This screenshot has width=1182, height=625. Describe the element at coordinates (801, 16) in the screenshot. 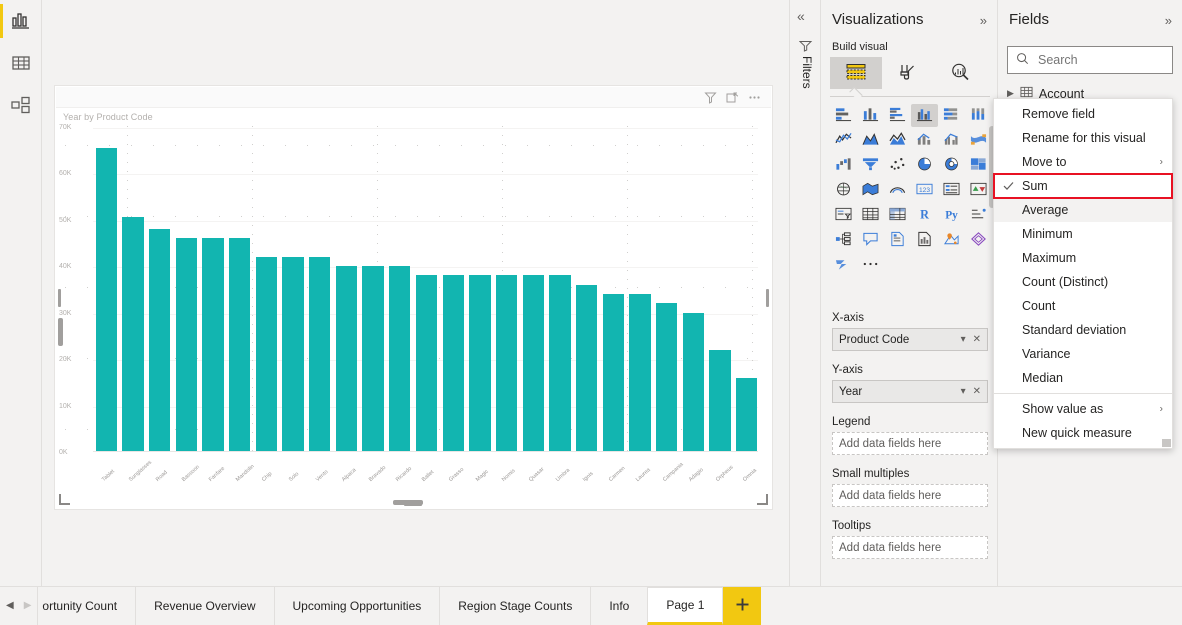

I see `chevron-double-left-icon: «` at that location.